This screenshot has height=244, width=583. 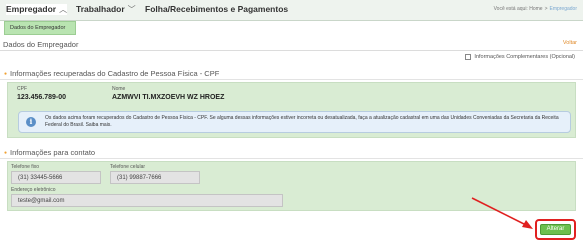 What do you see at coordinates (53, 152) in the screenshot?
I see `contact-section-title-text: Informações para contato` at bounding box center [53, 152].